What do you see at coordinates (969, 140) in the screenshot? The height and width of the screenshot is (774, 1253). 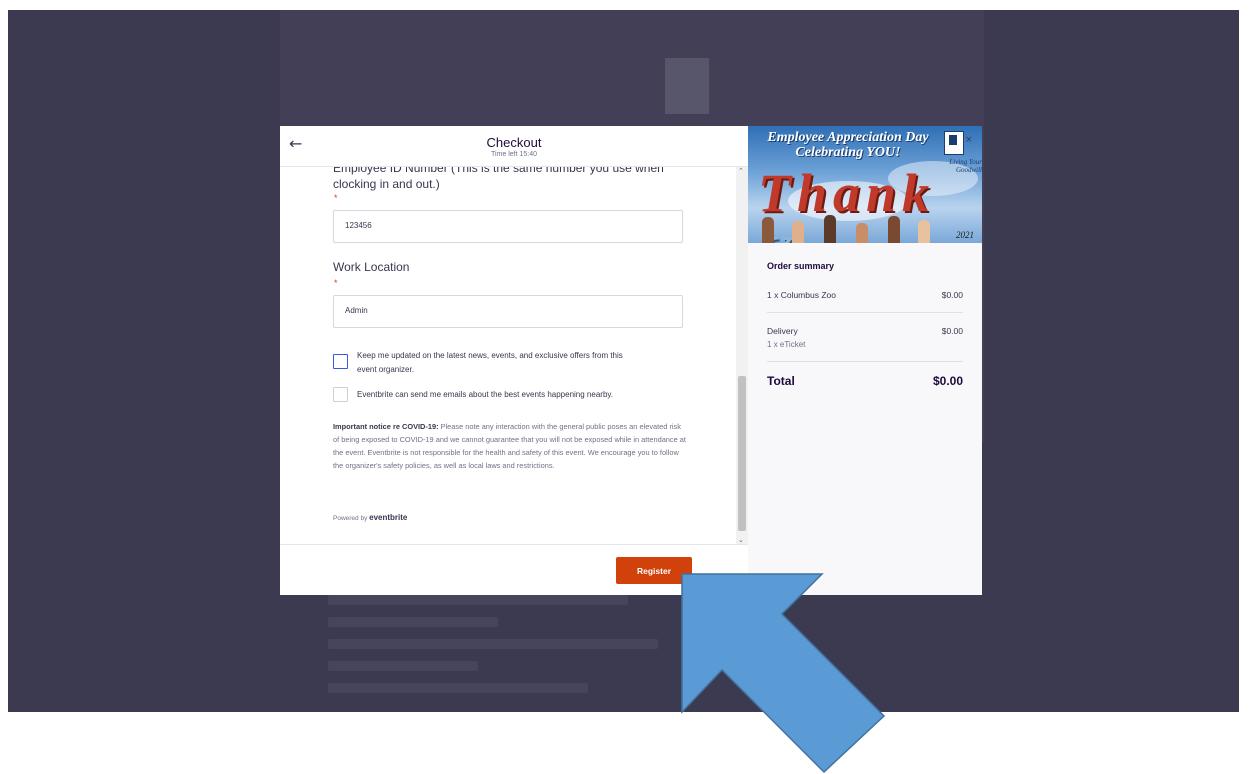 I see `close-icon: ×` at bounding box center [969, 140].